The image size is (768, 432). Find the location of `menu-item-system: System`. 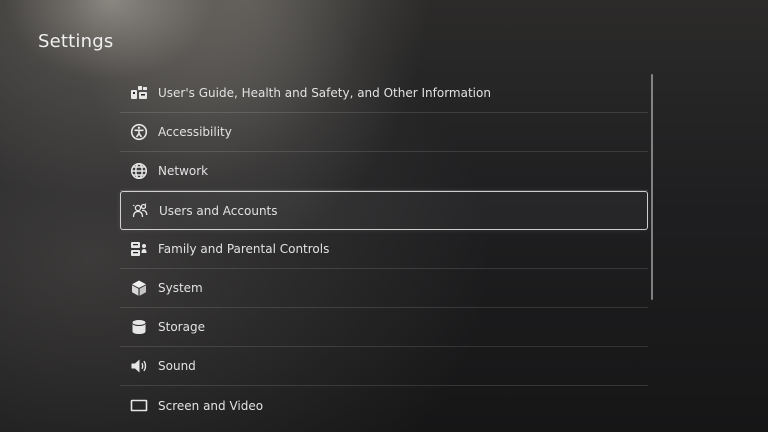

menu-item-system: System is located at coordinates (384, 288).